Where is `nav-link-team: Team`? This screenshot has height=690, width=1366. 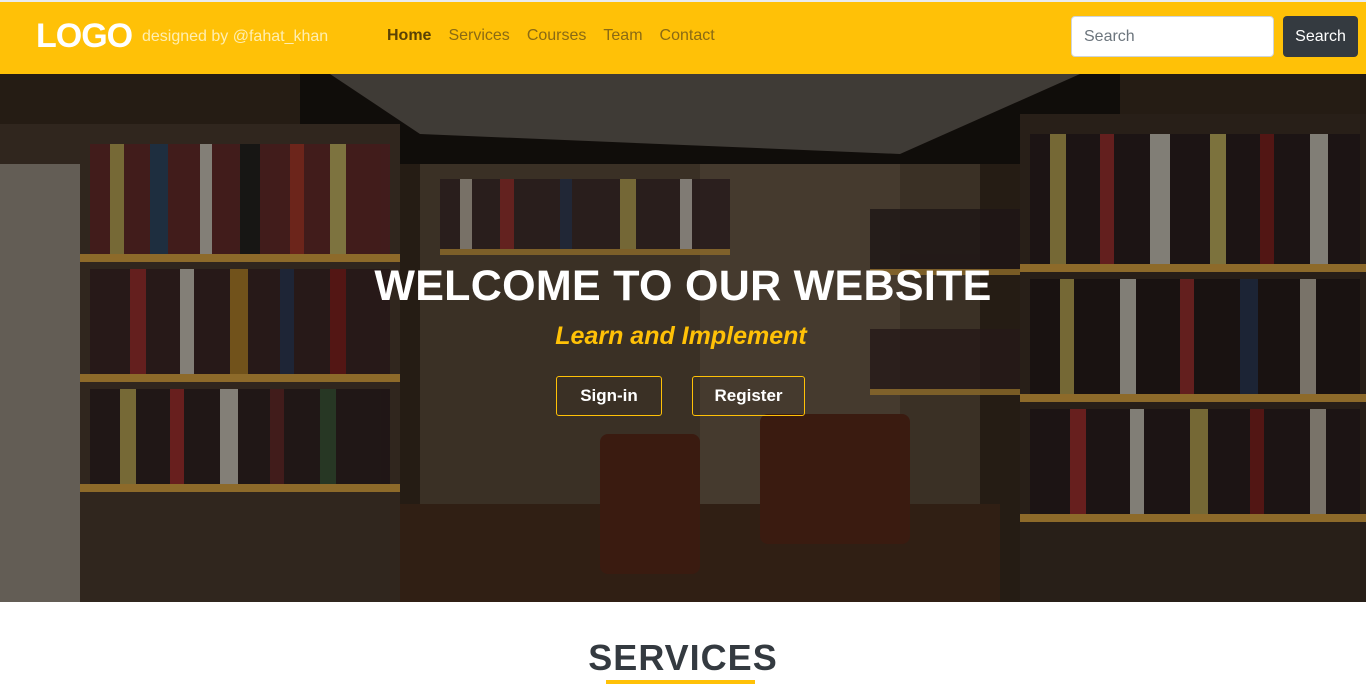 nav-link-team: Team is located at coordinates (622, 36).